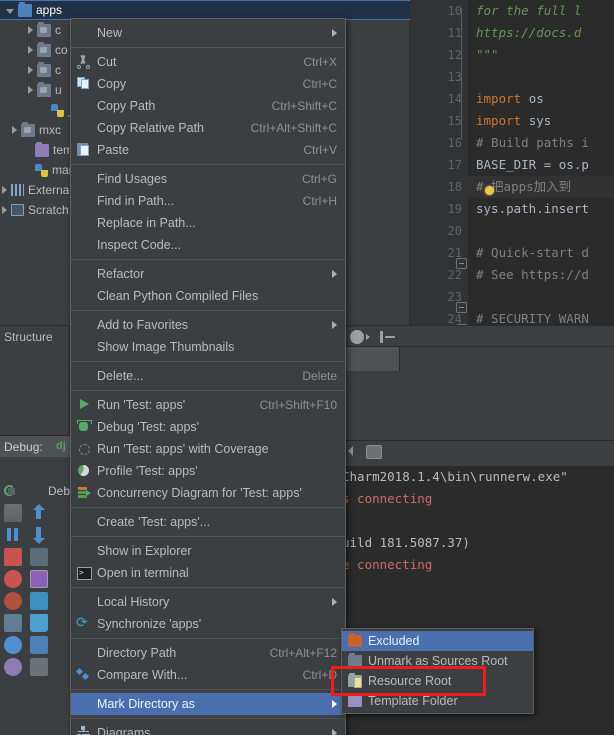 This screenshot has height=735, width=614. What do you see at coordinates (11, 491) in the screenshot?
I see `rerun-icon` at bounding box center [11, 491].